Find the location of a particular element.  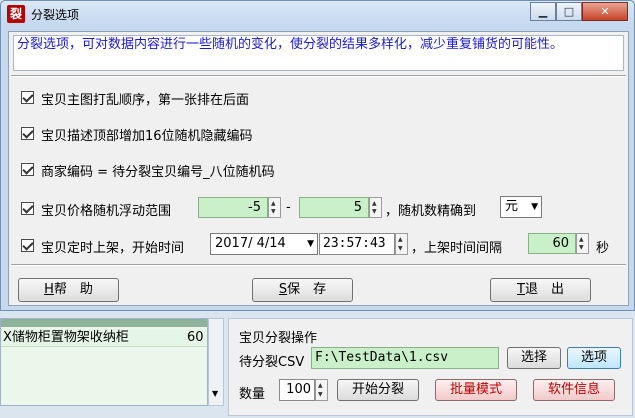

price-min-stepper: ▲ ▼ is located at coordinates (274, 207).